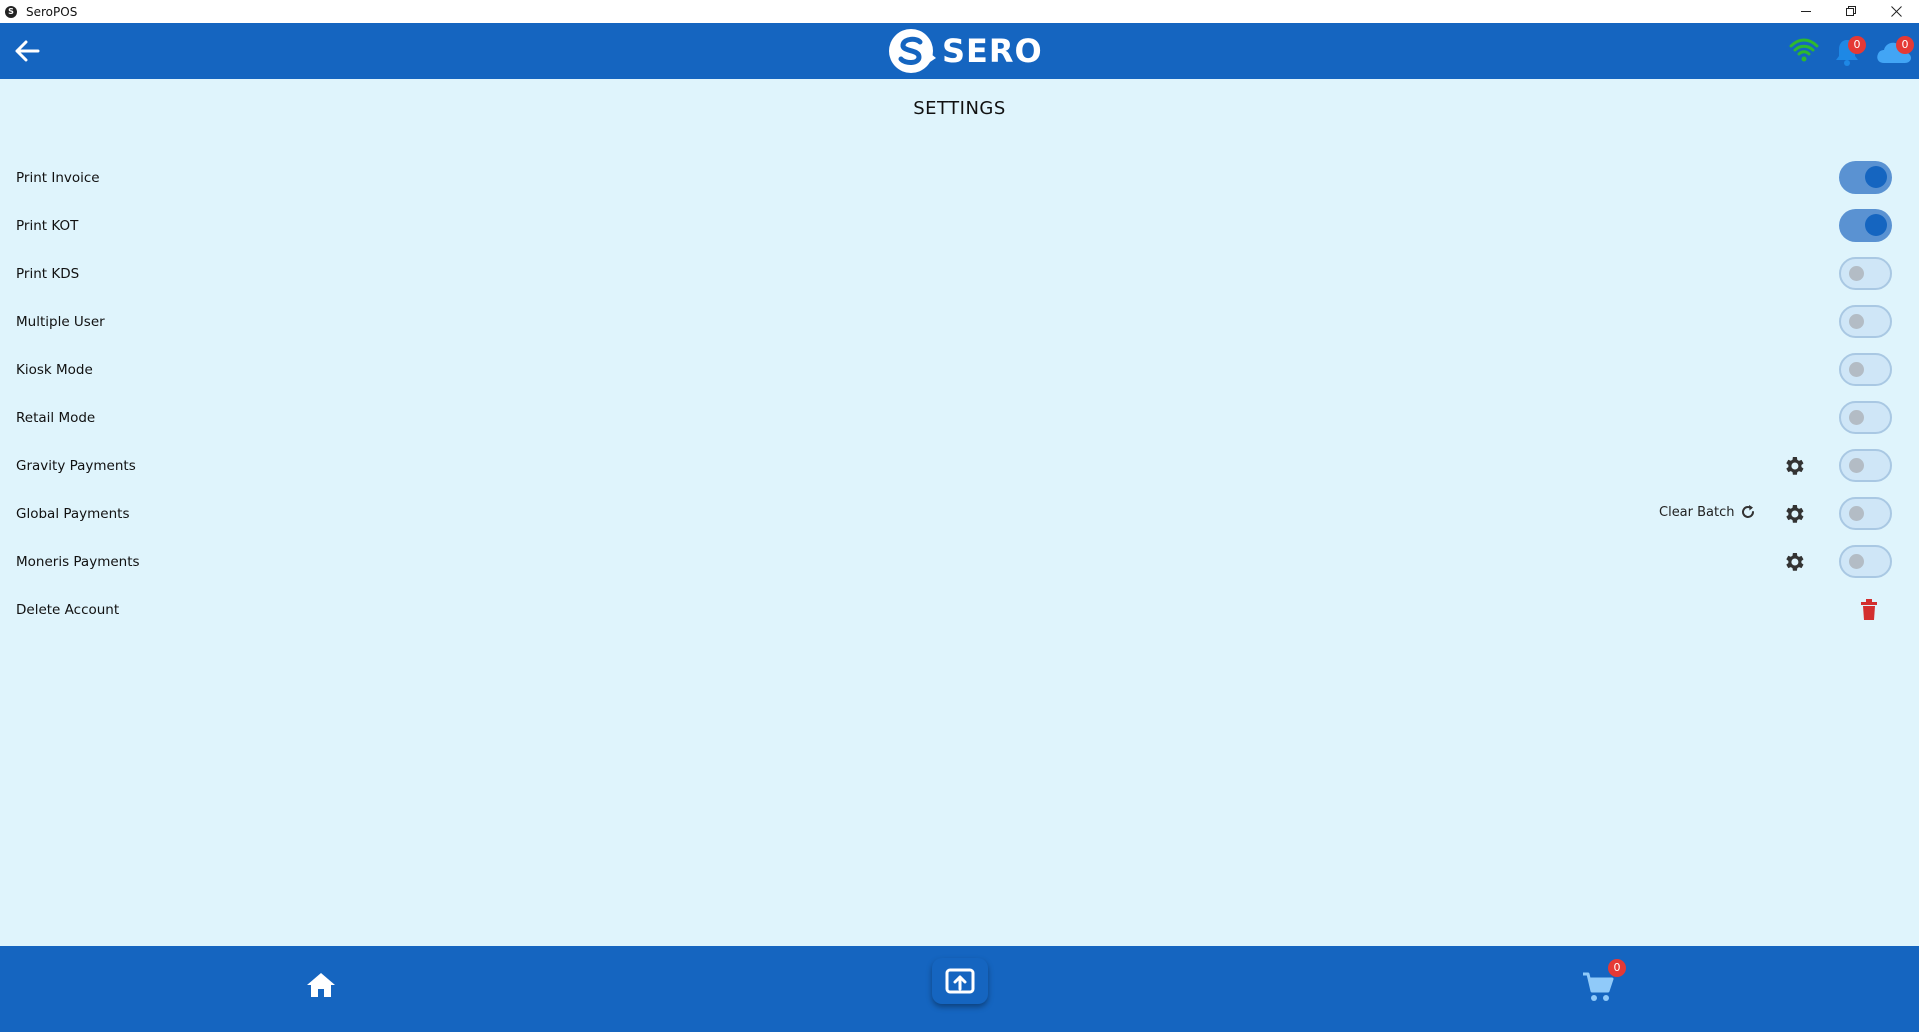 This screenshot has height=1032, width=1919. I want to click on toggle-multiple-user, so click(1865, 321).